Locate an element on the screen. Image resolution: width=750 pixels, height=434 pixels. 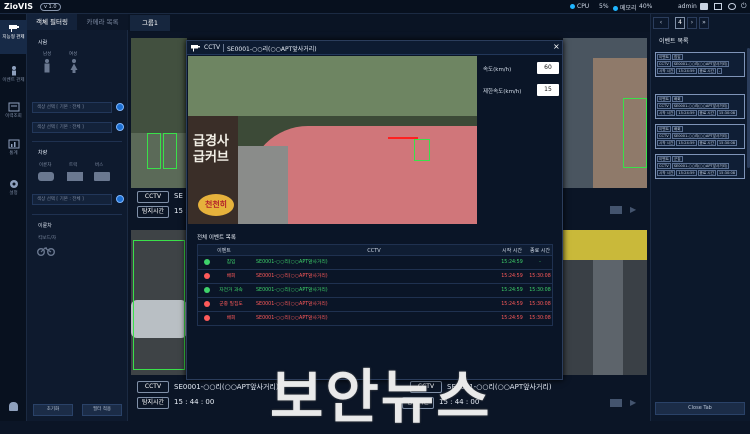
memory-icon is located at coordinates (615, 8).